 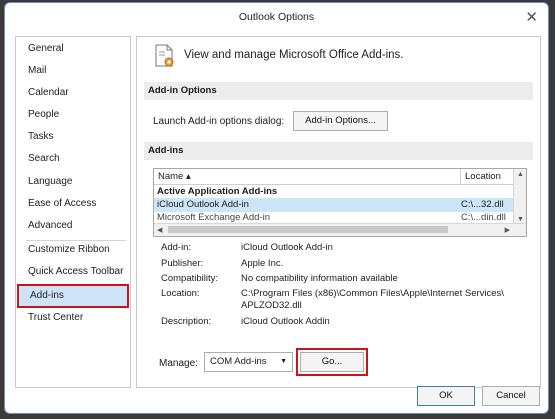 I want to click on sidebar-item-trust-center: Trust Center, so click(x=73, y=318).